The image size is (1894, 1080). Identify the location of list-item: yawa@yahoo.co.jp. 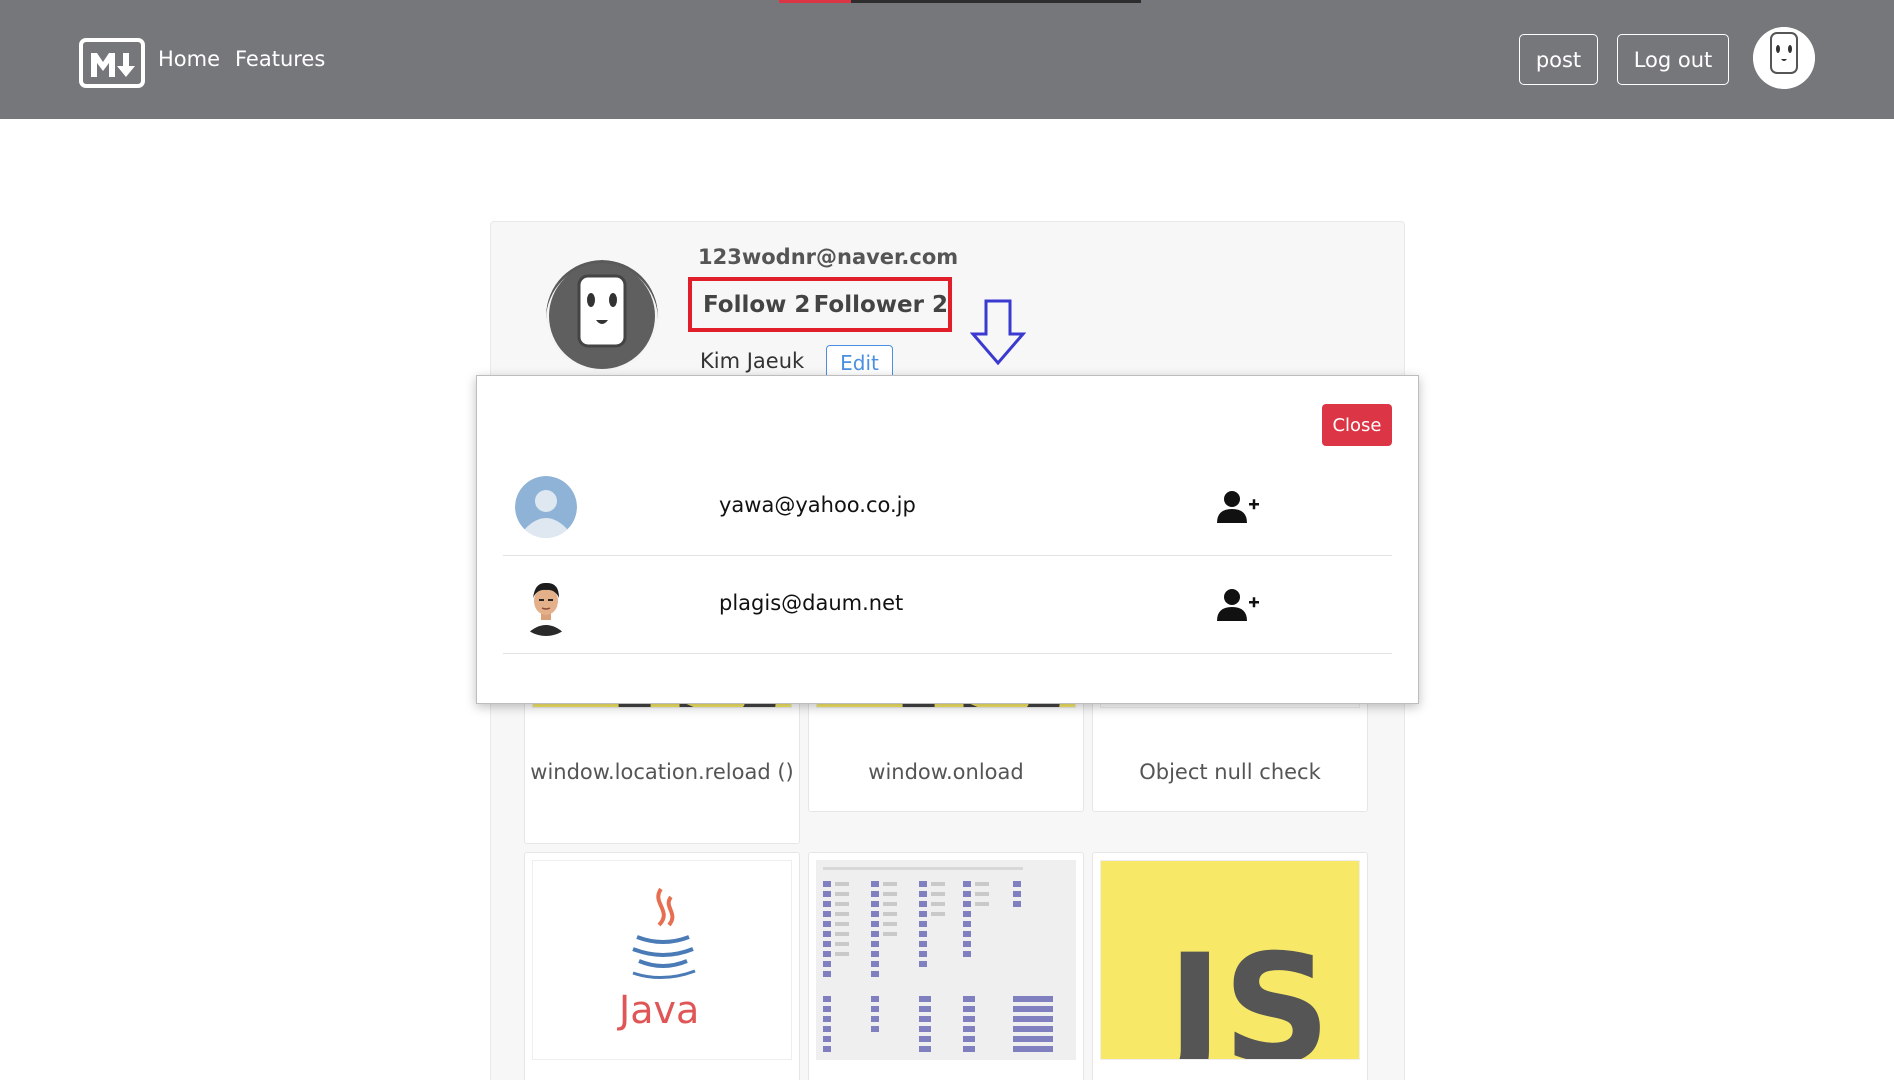
(947, 507).